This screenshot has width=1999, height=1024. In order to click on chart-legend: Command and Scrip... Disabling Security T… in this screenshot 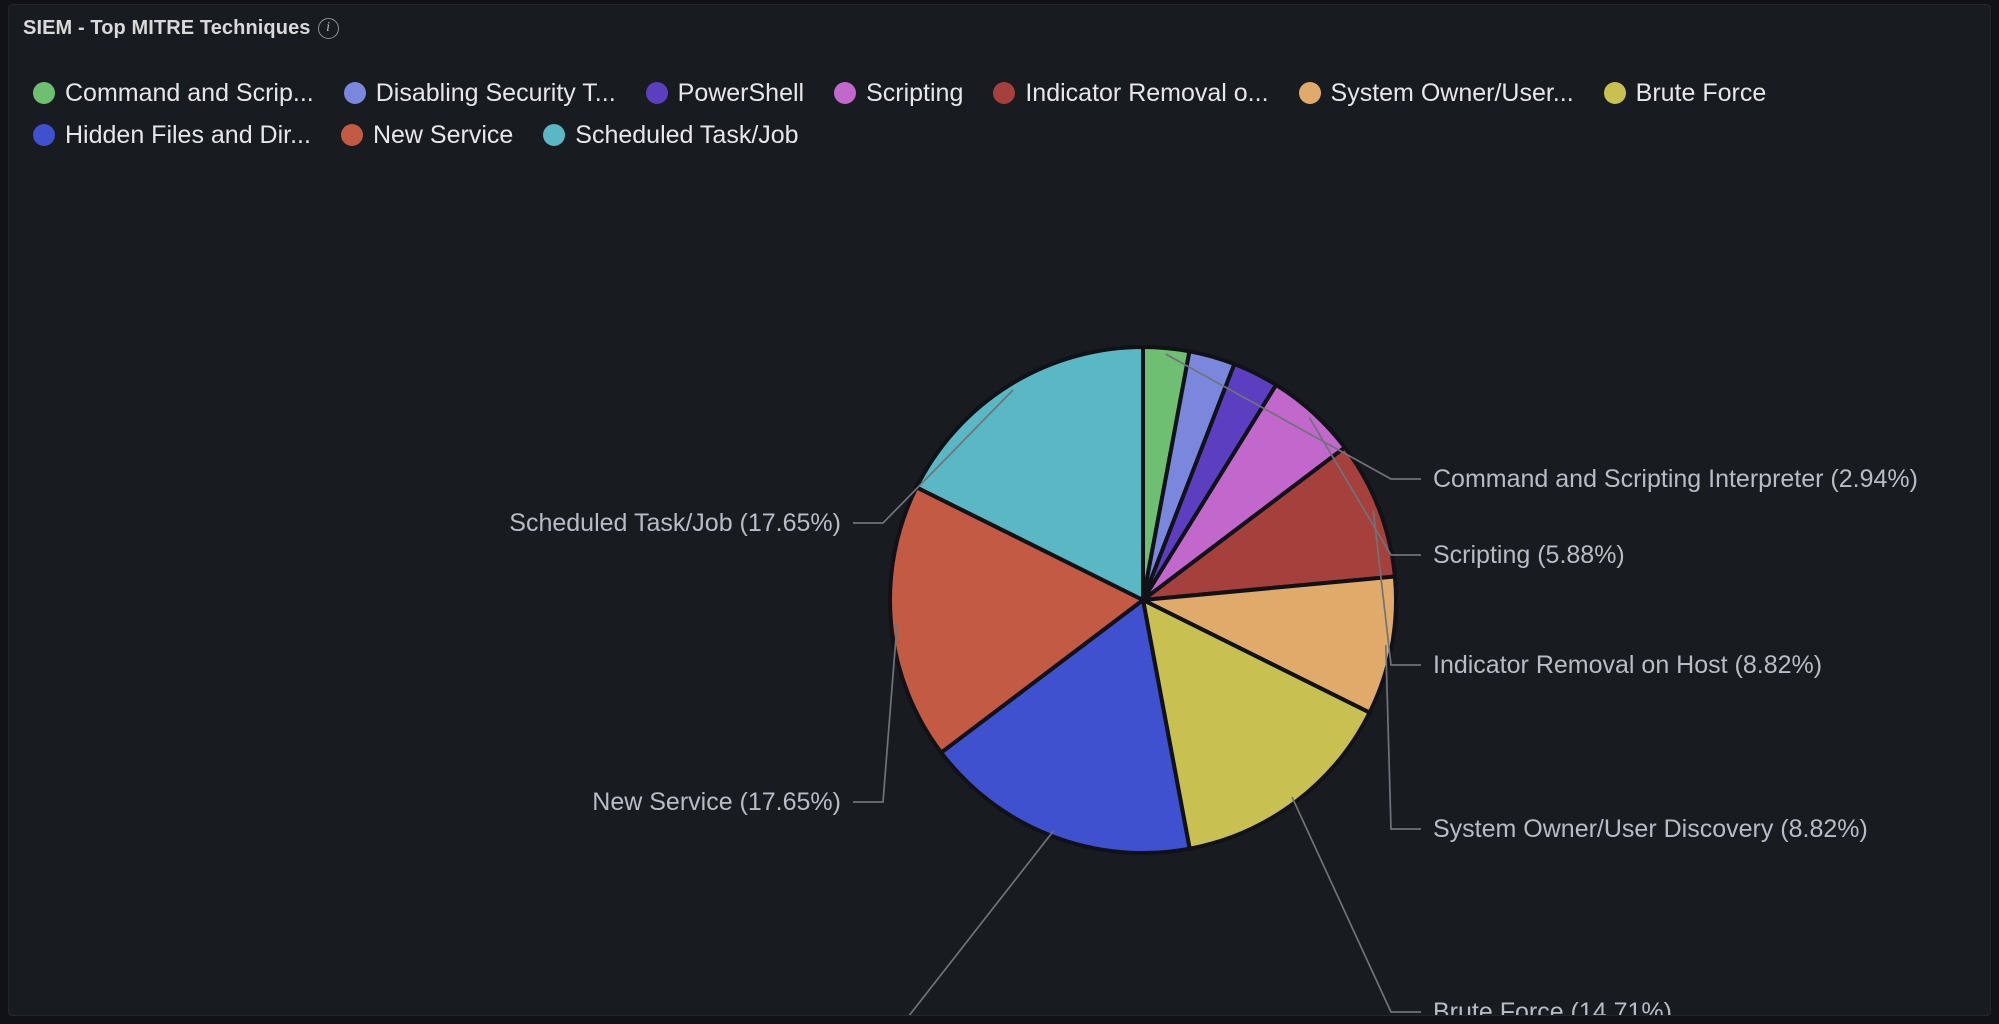, I will do `click(1003, 114)`.